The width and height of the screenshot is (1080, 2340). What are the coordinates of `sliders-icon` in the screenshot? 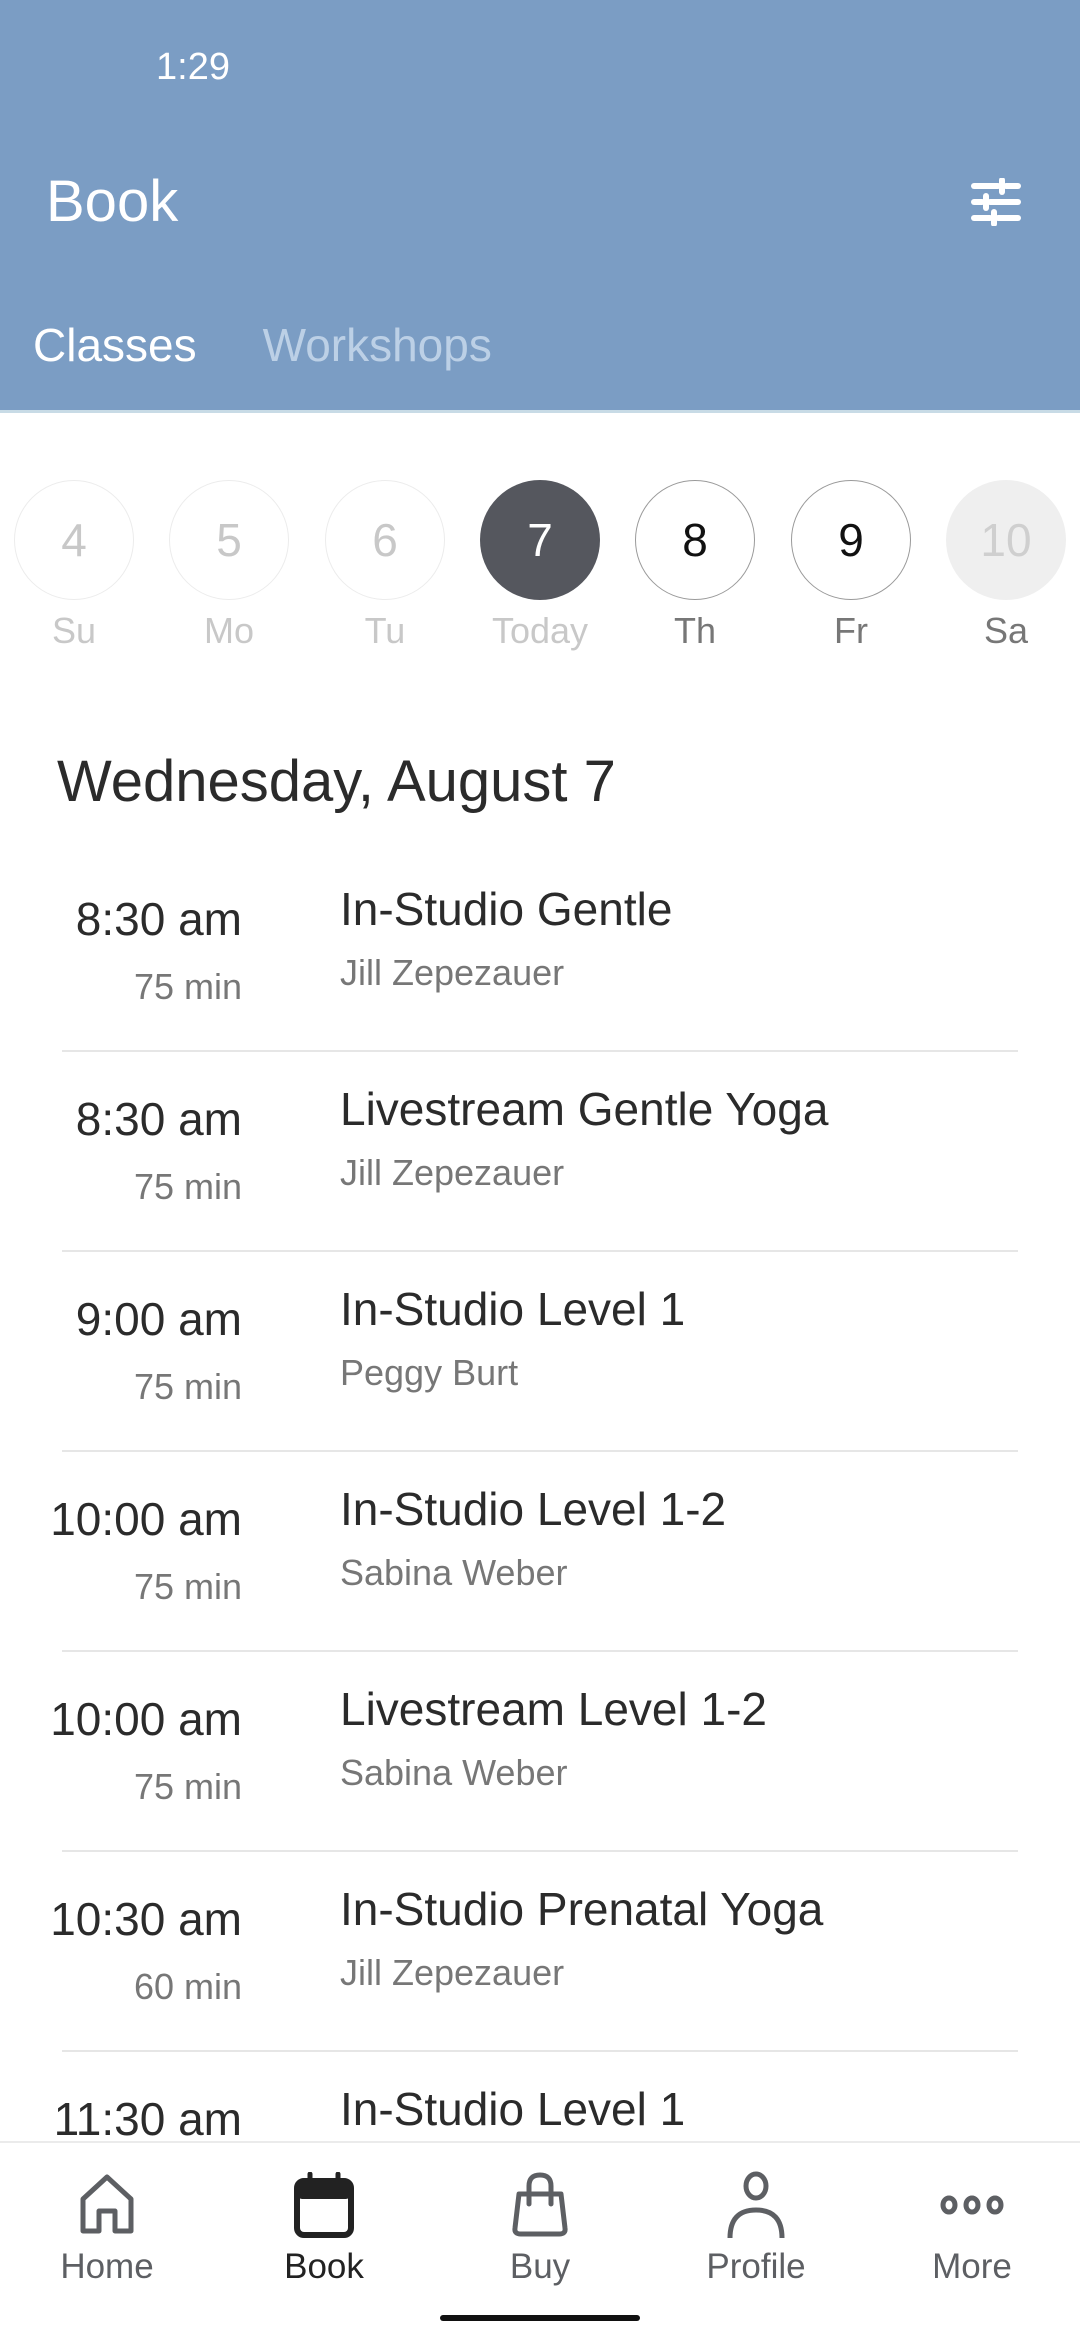 It's located at (996, 202).